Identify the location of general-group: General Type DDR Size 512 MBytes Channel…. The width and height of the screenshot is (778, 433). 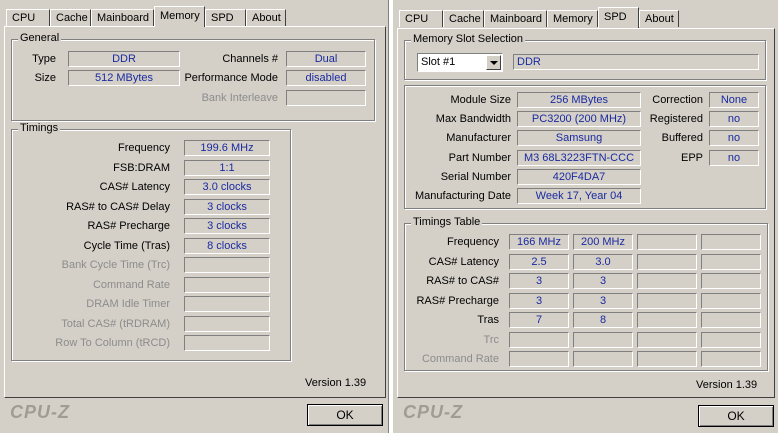
(193, 76).